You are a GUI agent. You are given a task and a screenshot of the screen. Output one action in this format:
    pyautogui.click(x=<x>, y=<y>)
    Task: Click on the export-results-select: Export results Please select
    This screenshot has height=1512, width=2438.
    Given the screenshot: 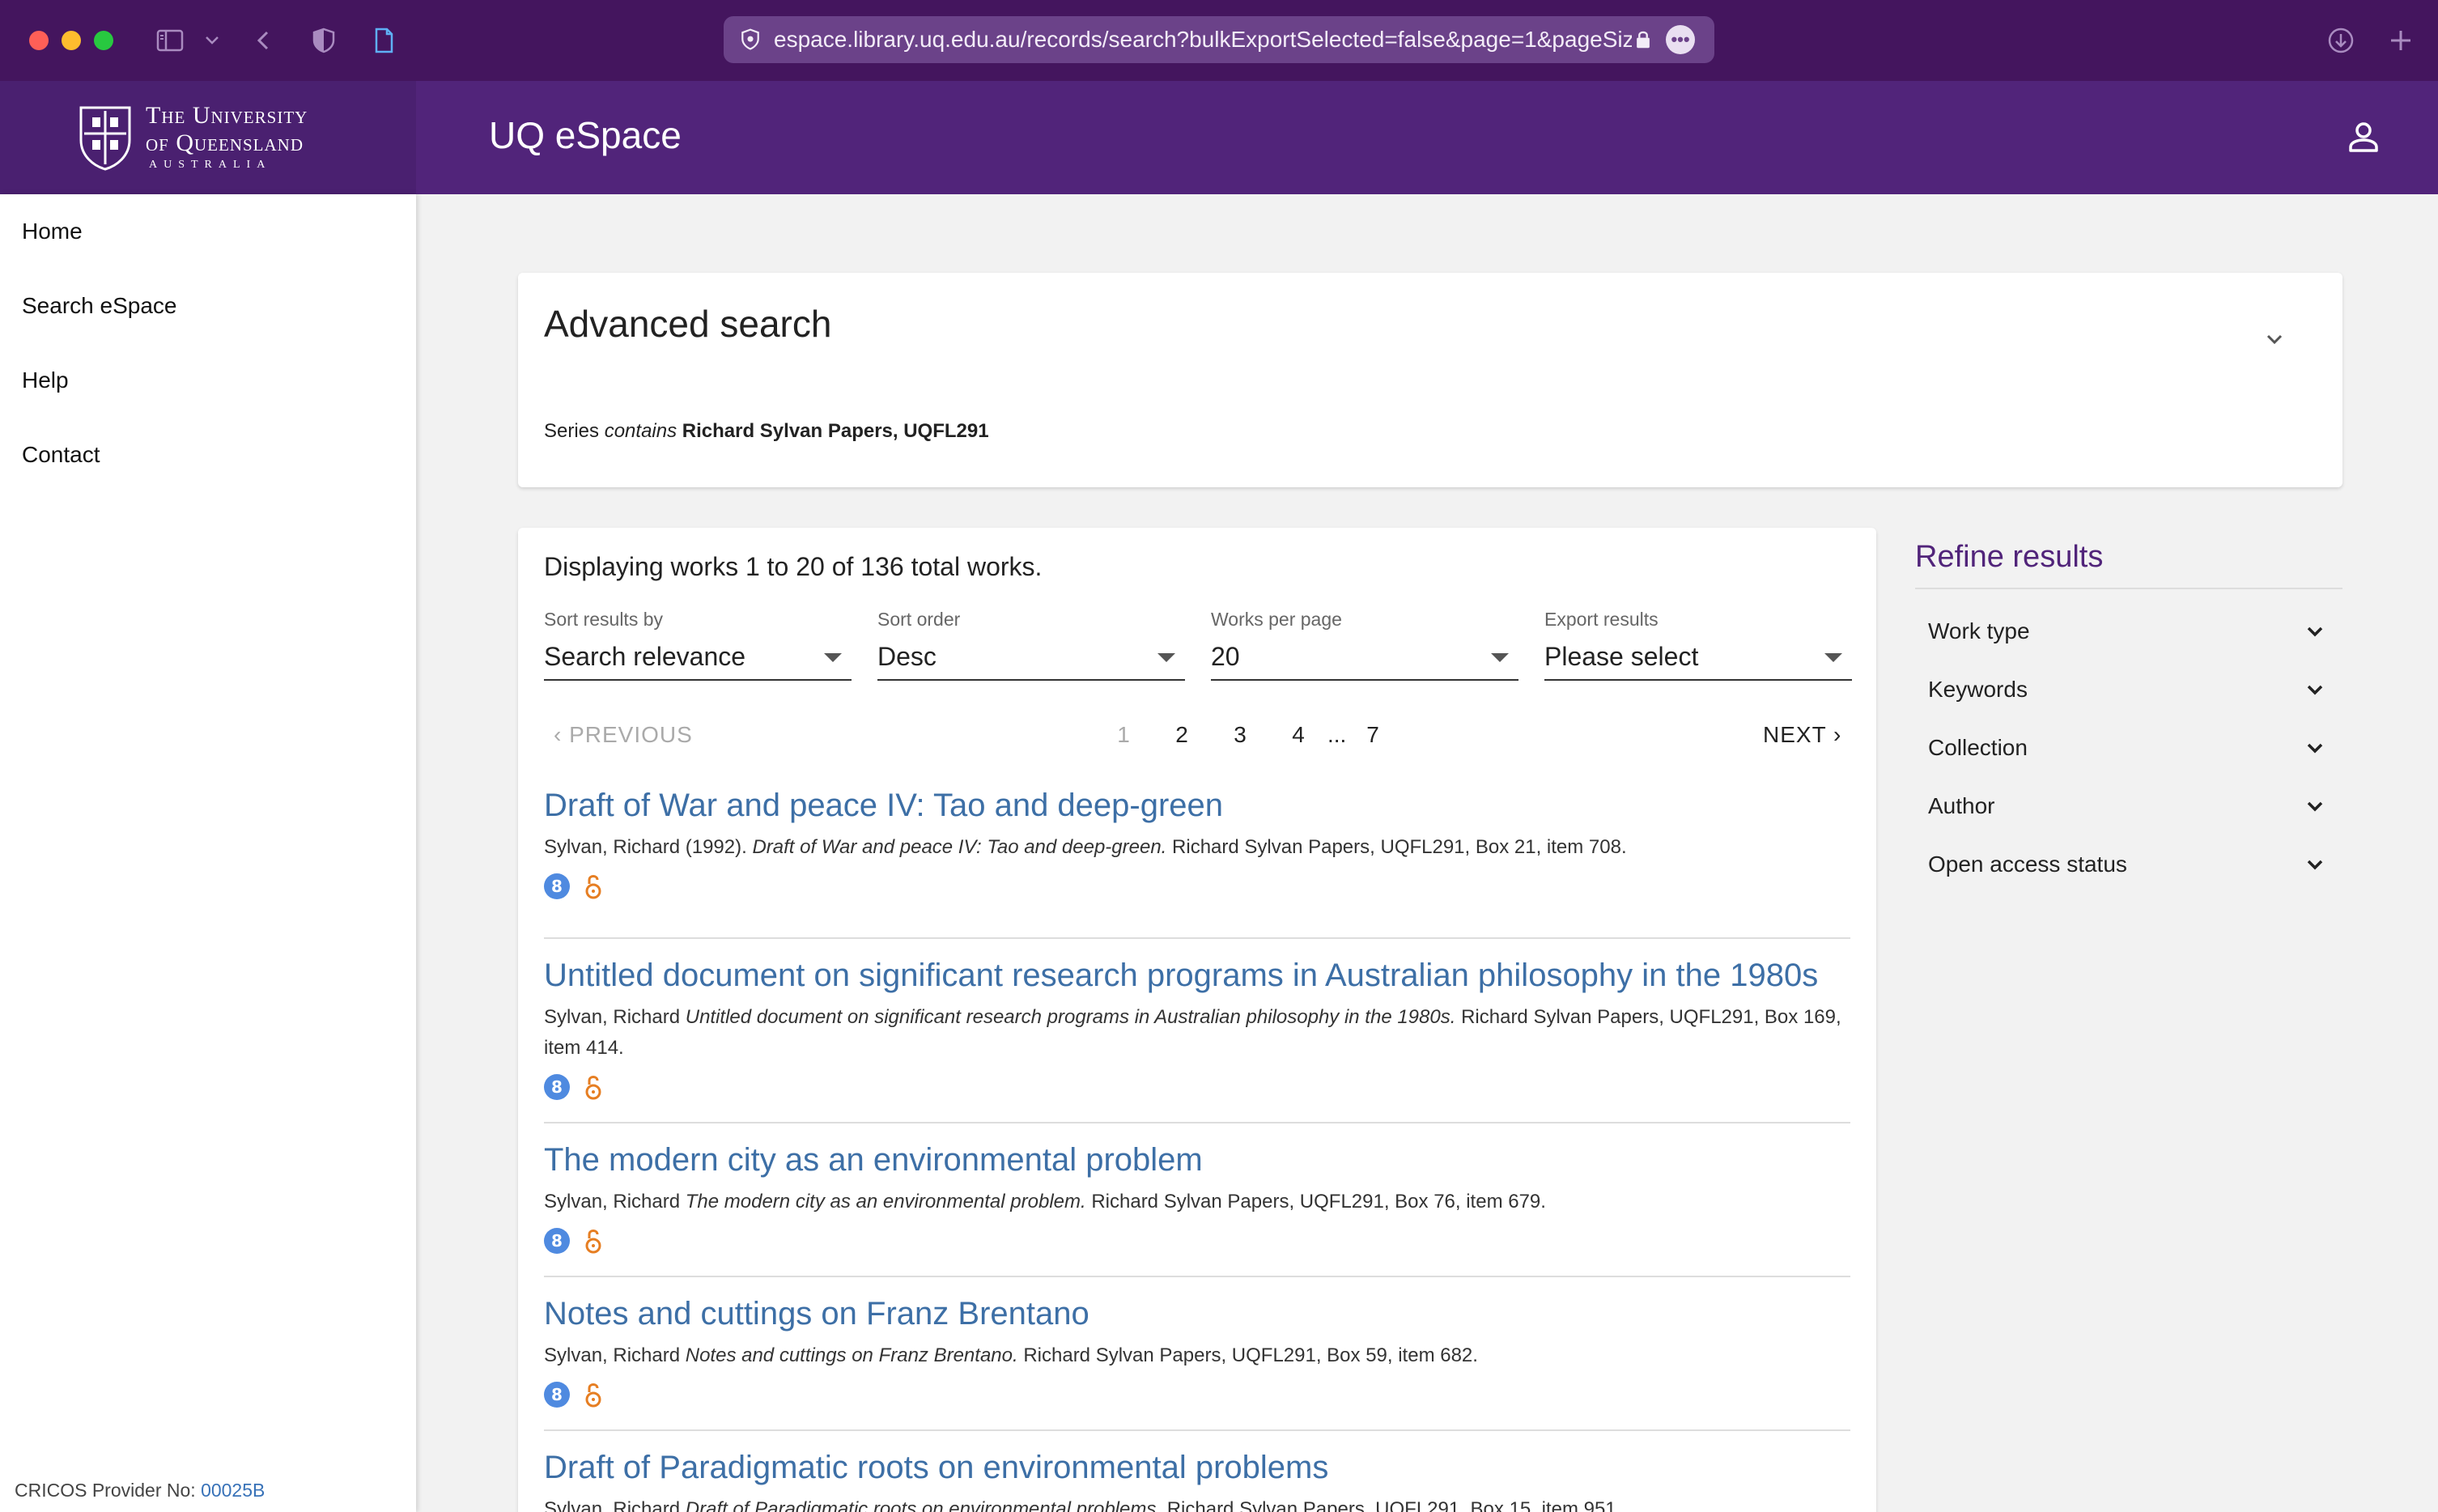 What is the action you would take?
    pyautogui.click(x=1698, y=645)
    